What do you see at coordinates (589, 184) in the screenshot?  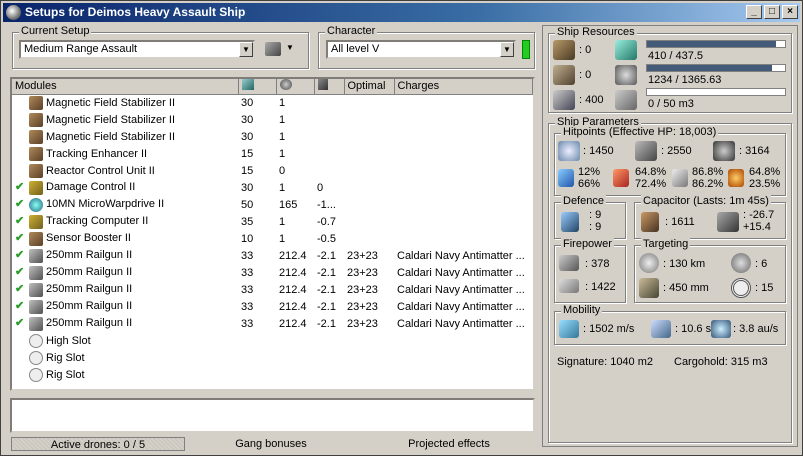 I see `em-resist-armor: 66%` at bounding box center [589, 184].